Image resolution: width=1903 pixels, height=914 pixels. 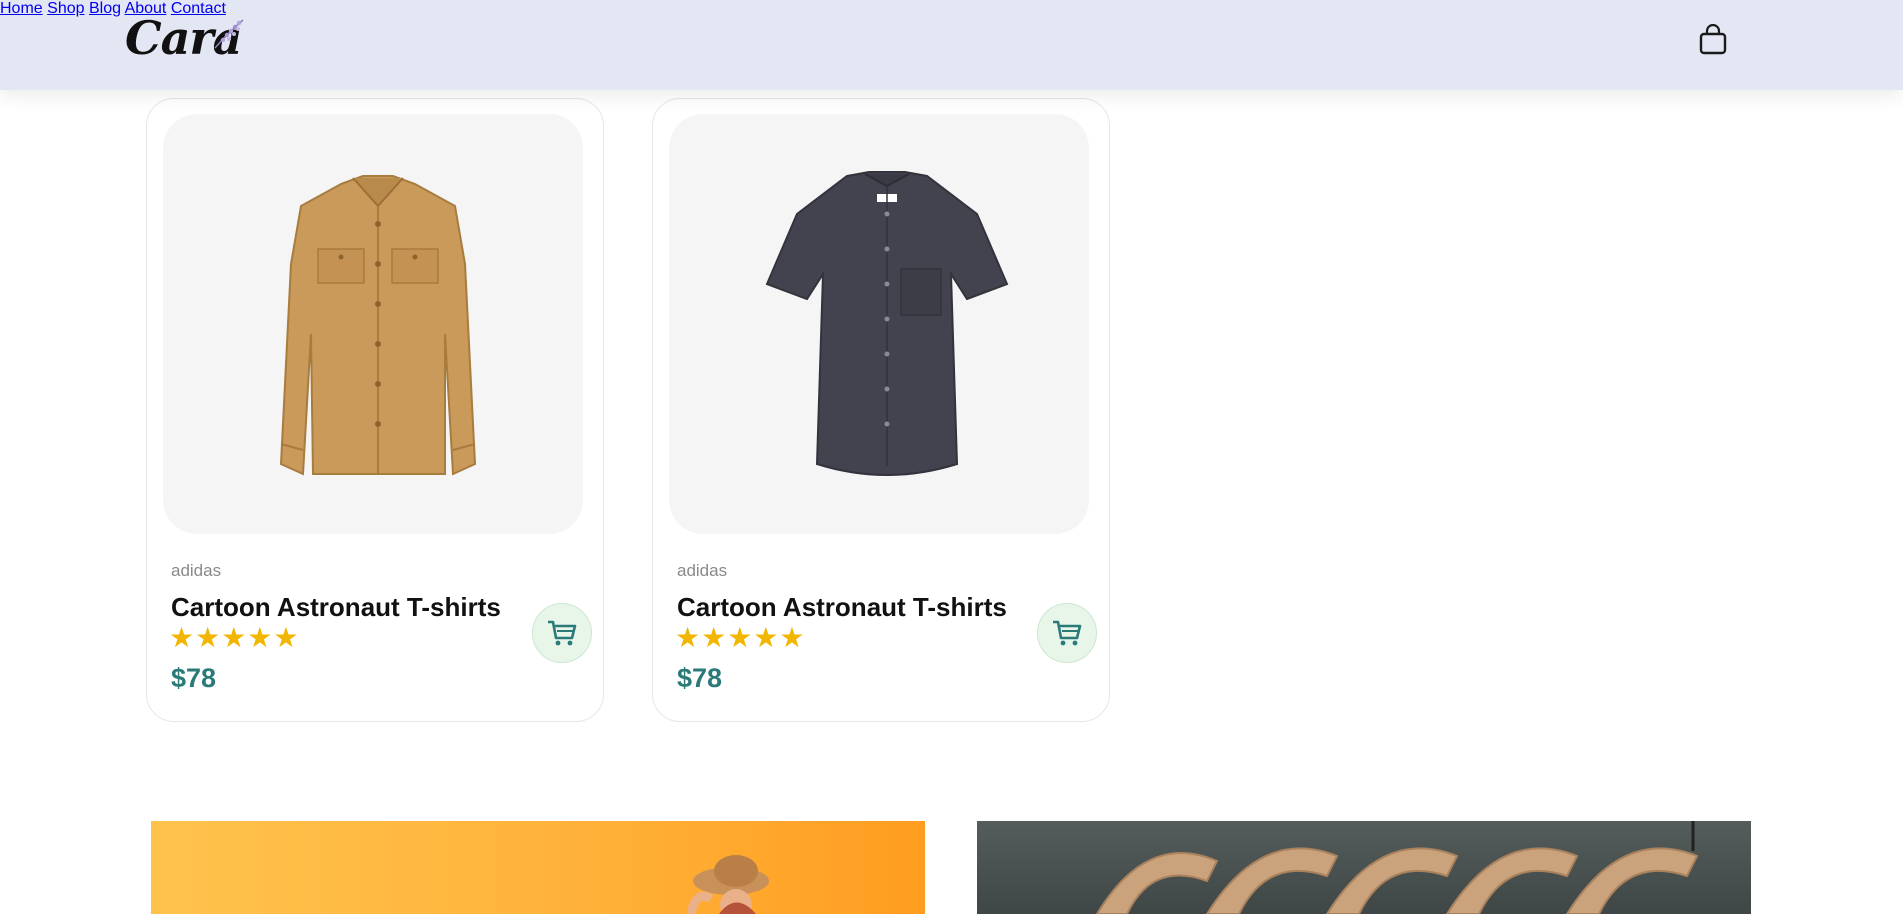 I want to click on wooden-hangers-image, so click(x=1397, y=867).